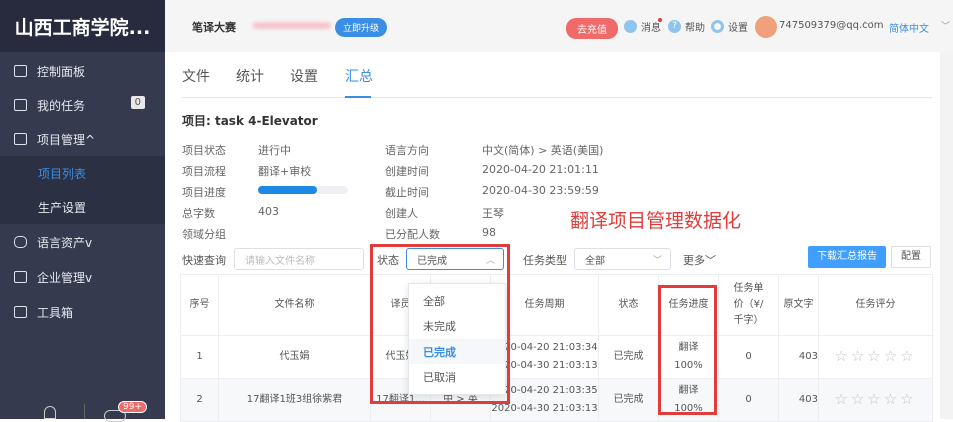 The height and width of the screenshot is (422, 953). What do you see at coordinates (65, 277) in the screenshot?
I see `label: 企业管理v` at bounding box center [65, 277].